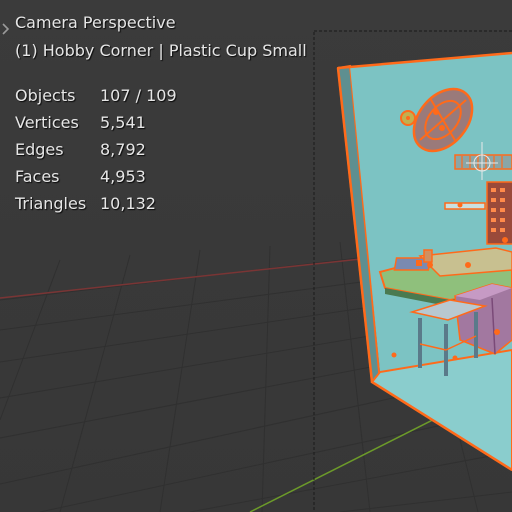 Image resolution: width=512 pixels, height=512 pixels. I want to click on stat-label-faces: Faces, so click(37, 176).